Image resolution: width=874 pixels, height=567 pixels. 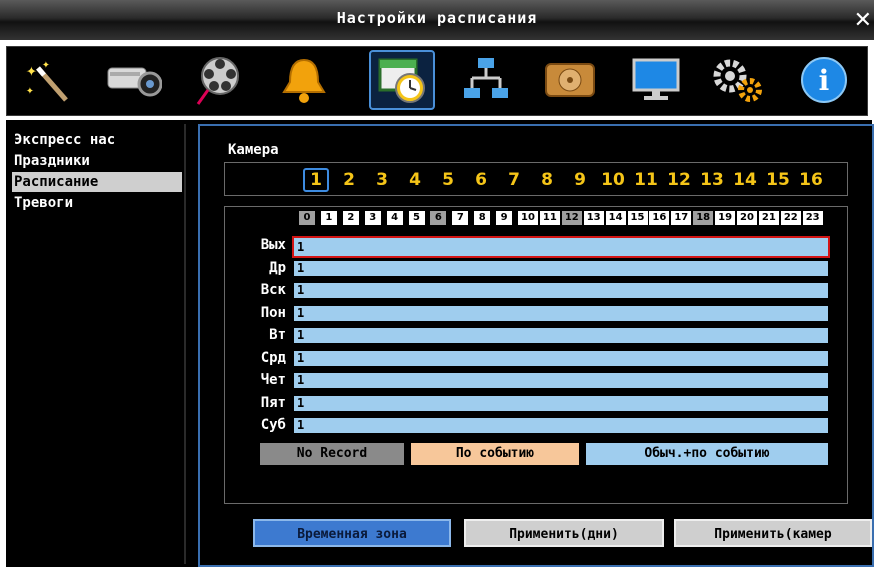 I want to click on hour-cell: 21, so click(x=768, y=218).